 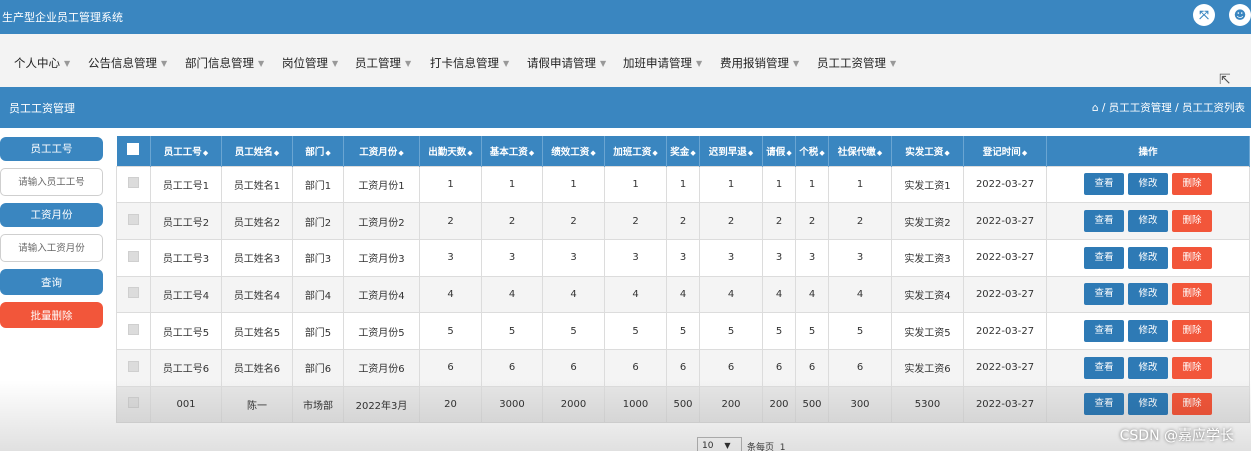 What do you see at coordinates (1095, 108) in the screenshot?
I see `home-icon: ⌂` at bounding box center [1095, 108].